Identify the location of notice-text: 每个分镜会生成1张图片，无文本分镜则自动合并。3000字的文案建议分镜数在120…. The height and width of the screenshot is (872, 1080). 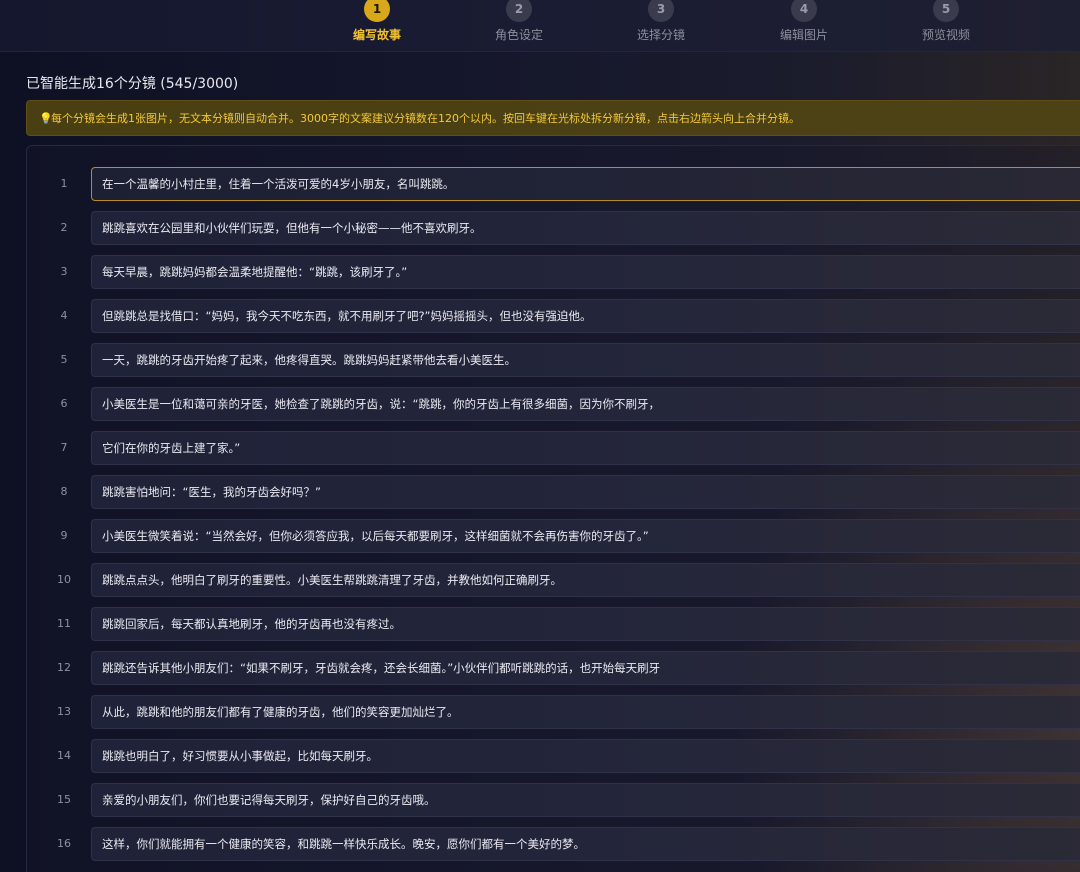
(425, 118).